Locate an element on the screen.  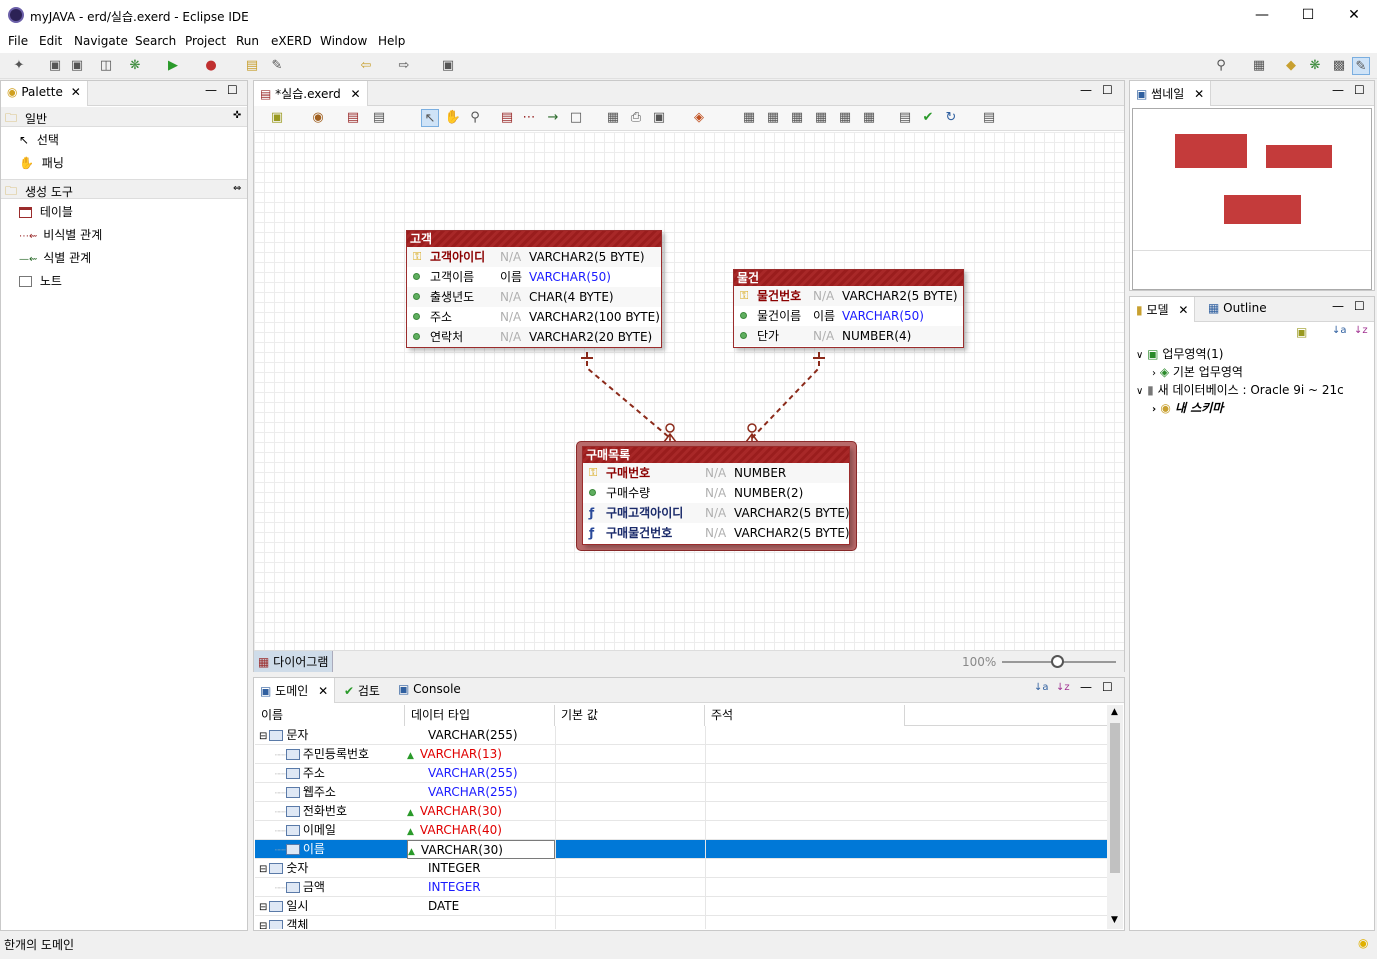
menu-run: Run is located at coordinates (247, 41).